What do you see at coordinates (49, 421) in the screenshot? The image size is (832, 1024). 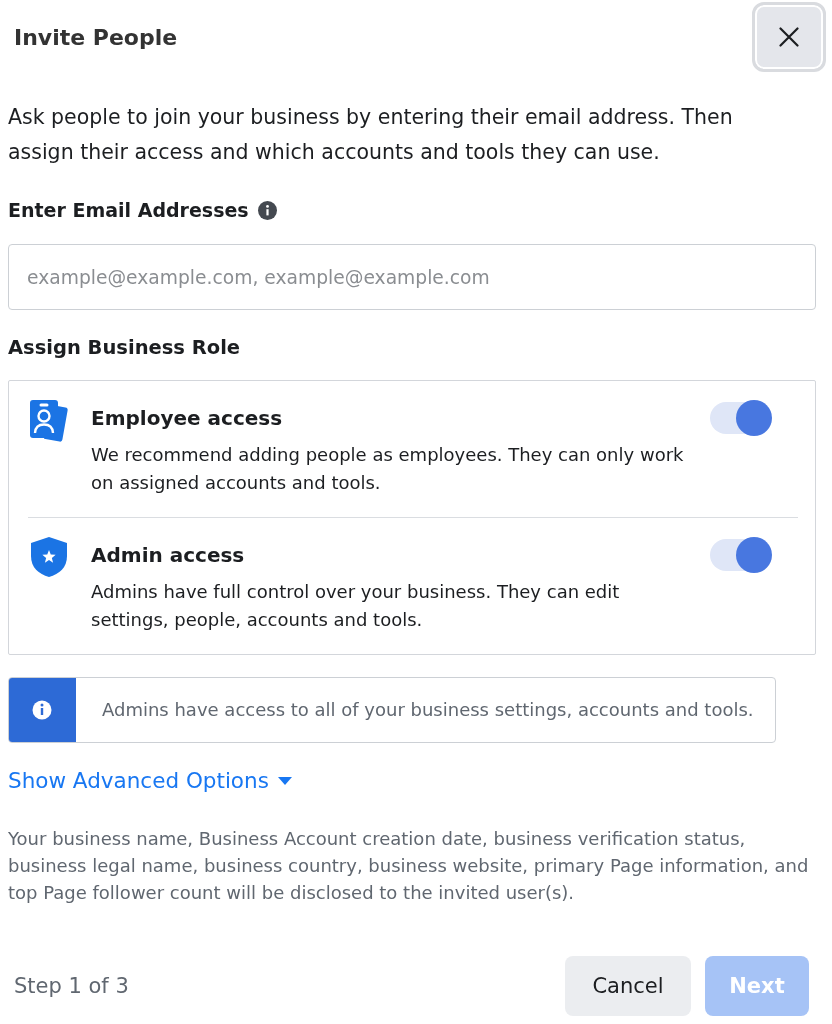 I see `id-badge-icon` at bounding box center [49, 421].